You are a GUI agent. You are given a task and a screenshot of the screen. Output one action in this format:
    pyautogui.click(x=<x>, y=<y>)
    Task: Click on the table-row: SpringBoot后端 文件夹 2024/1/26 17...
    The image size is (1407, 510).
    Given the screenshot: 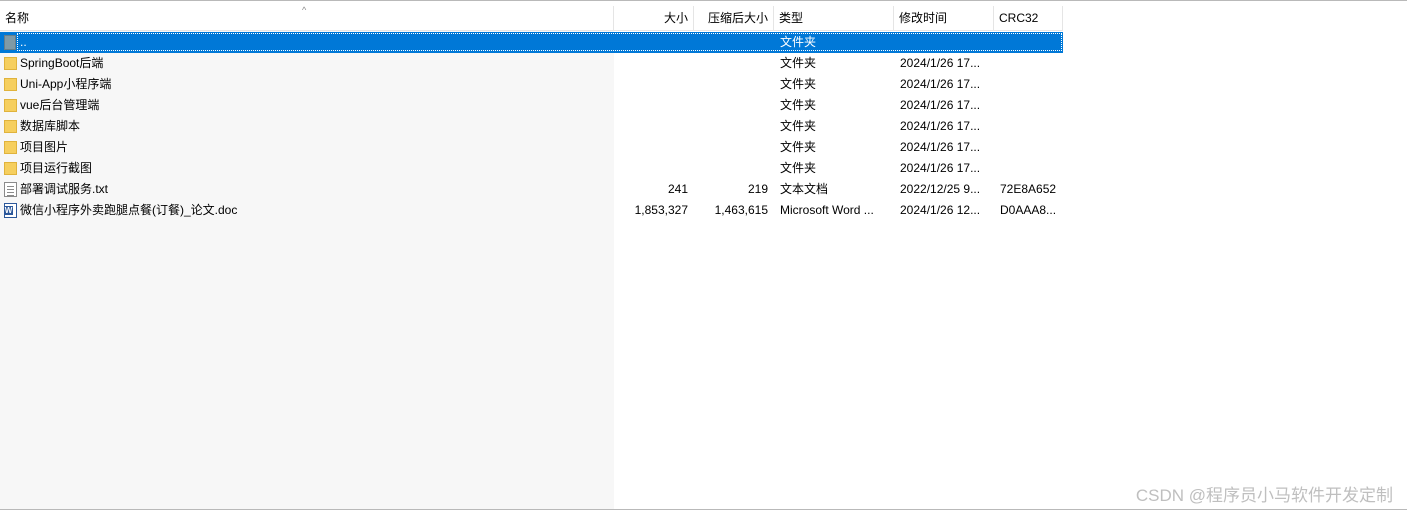 What is the action you would take?
    pyautogui.click(x=531, y=63)
    